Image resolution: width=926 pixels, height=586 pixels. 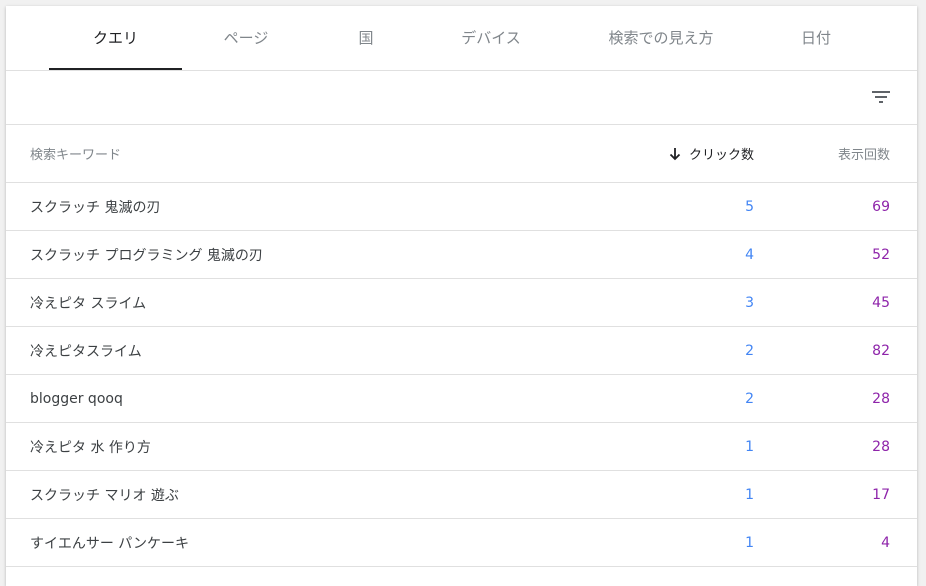 I want to click on table-row: 冷えピタ 水 作り方 1 28, so click(x=461, y=447).